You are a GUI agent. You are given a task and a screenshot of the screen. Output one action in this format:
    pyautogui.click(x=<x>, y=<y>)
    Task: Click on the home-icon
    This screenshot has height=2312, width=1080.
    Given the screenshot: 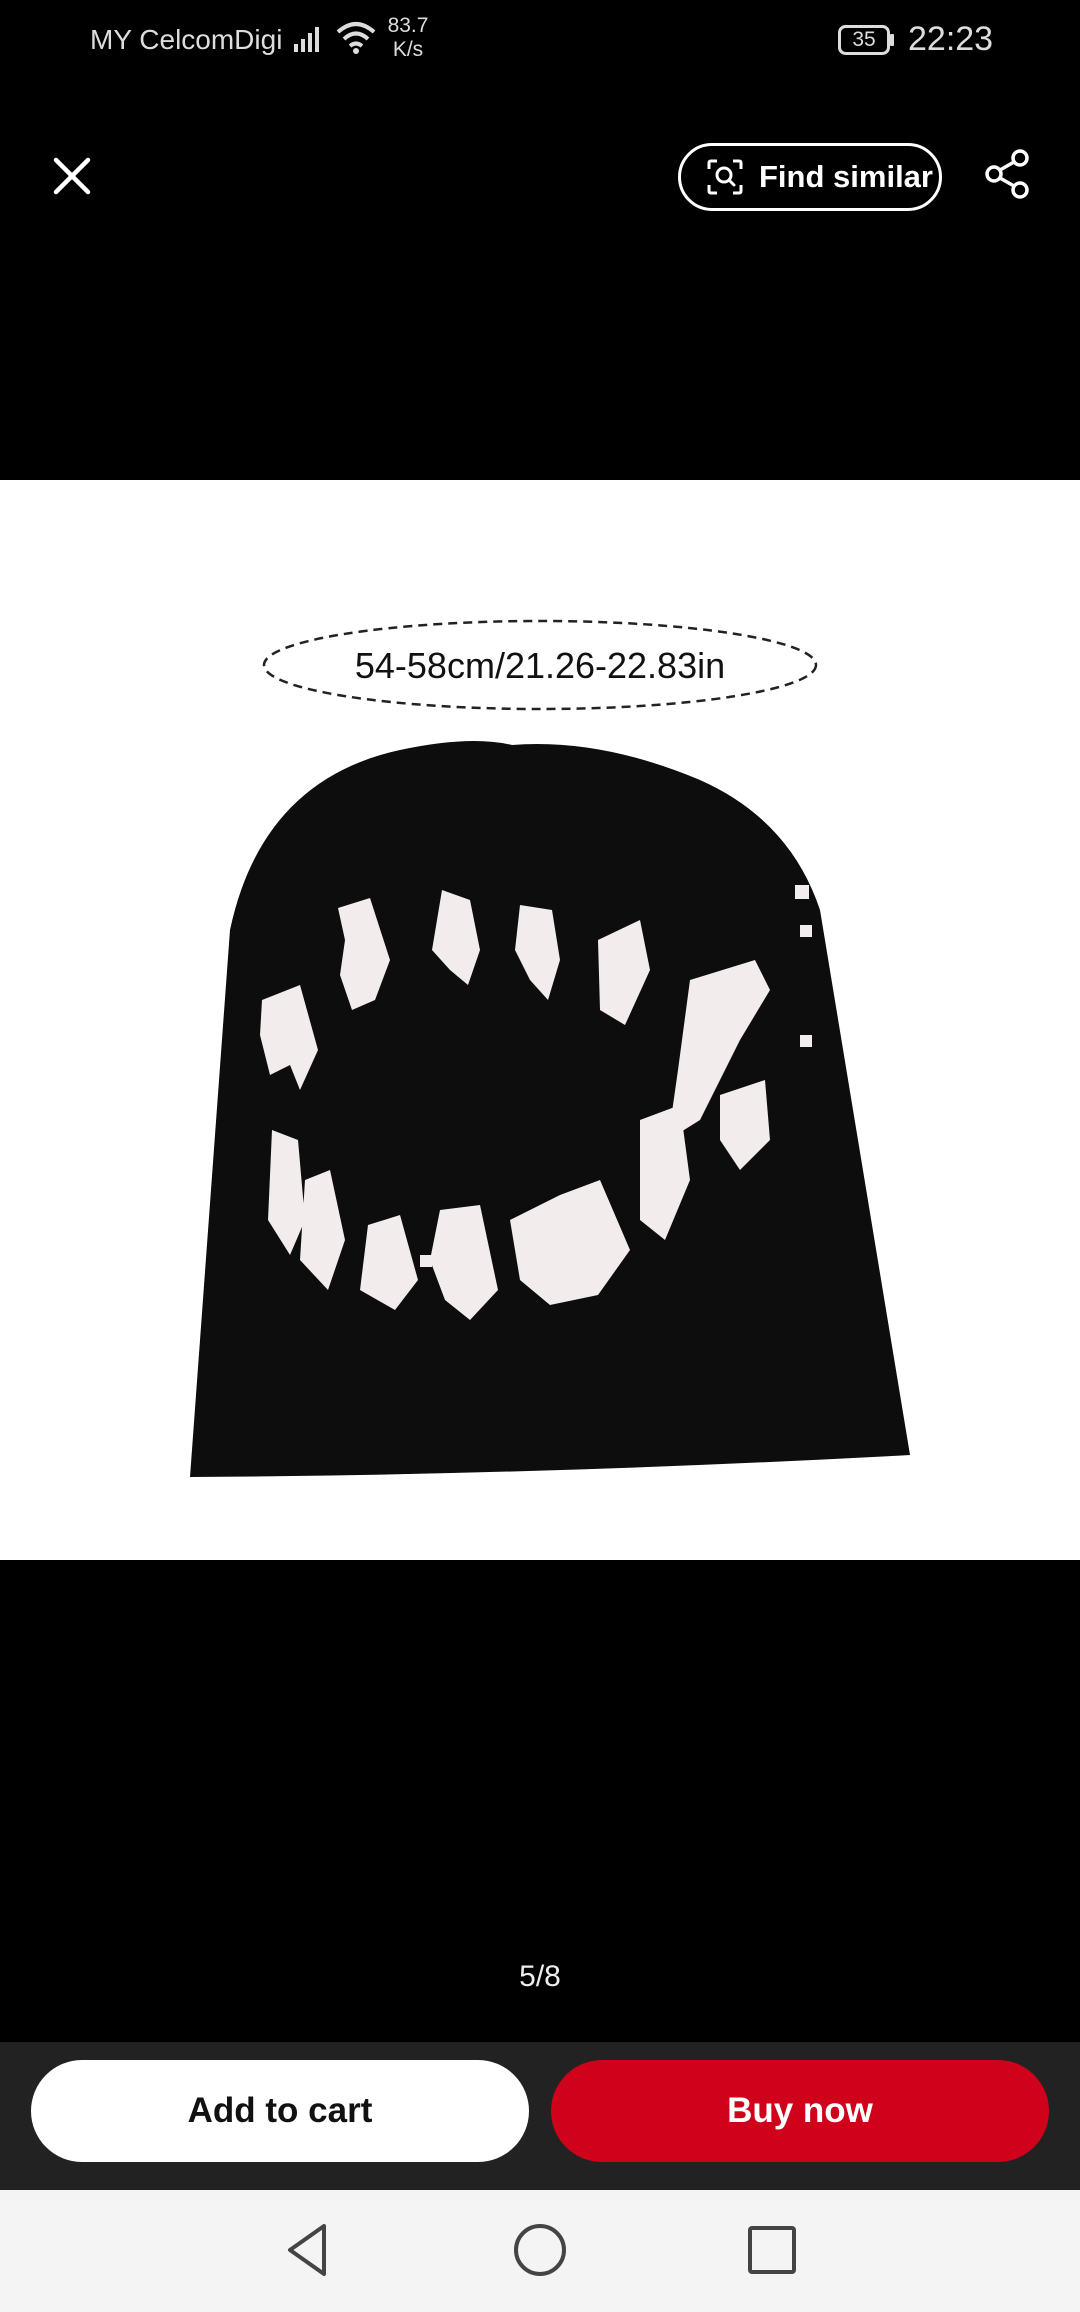 What is the action you would take?
    pyautogui.click(x=540, y=2250)
    